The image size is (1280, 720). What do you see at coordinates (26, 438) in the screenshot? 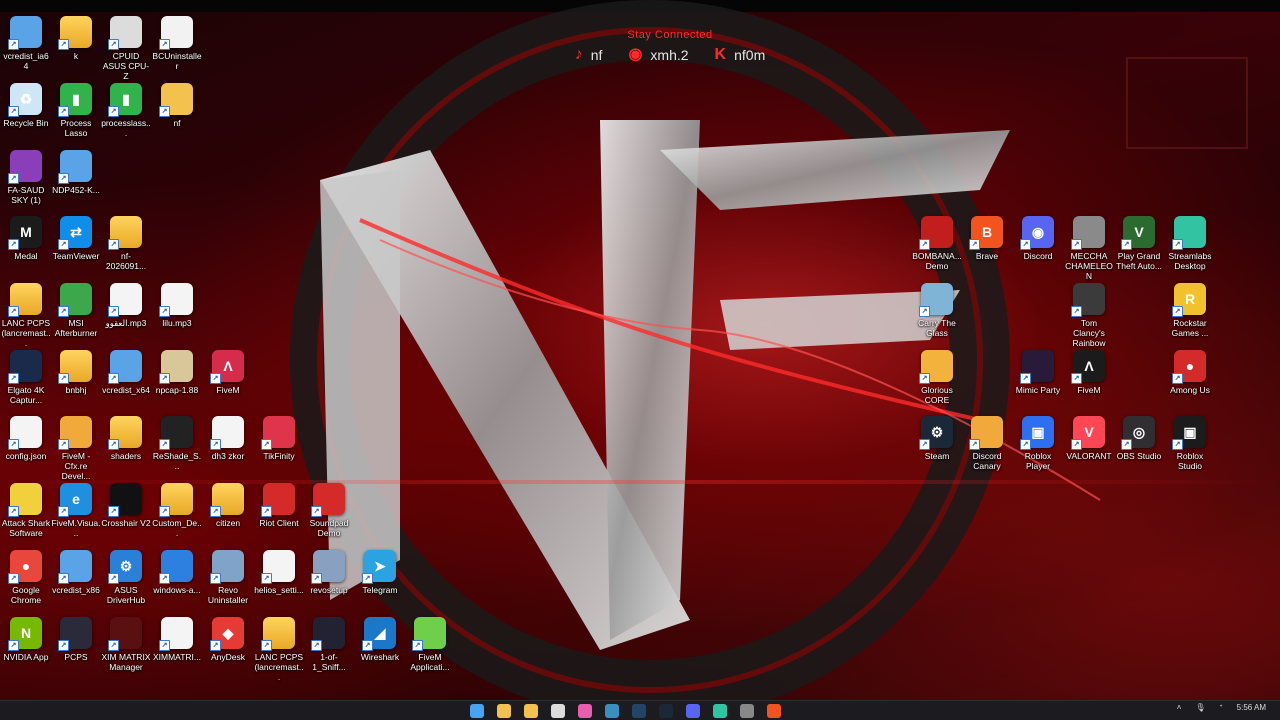
I see `desktop-icon: ↗ config.json` at bounding box center [26, 438].